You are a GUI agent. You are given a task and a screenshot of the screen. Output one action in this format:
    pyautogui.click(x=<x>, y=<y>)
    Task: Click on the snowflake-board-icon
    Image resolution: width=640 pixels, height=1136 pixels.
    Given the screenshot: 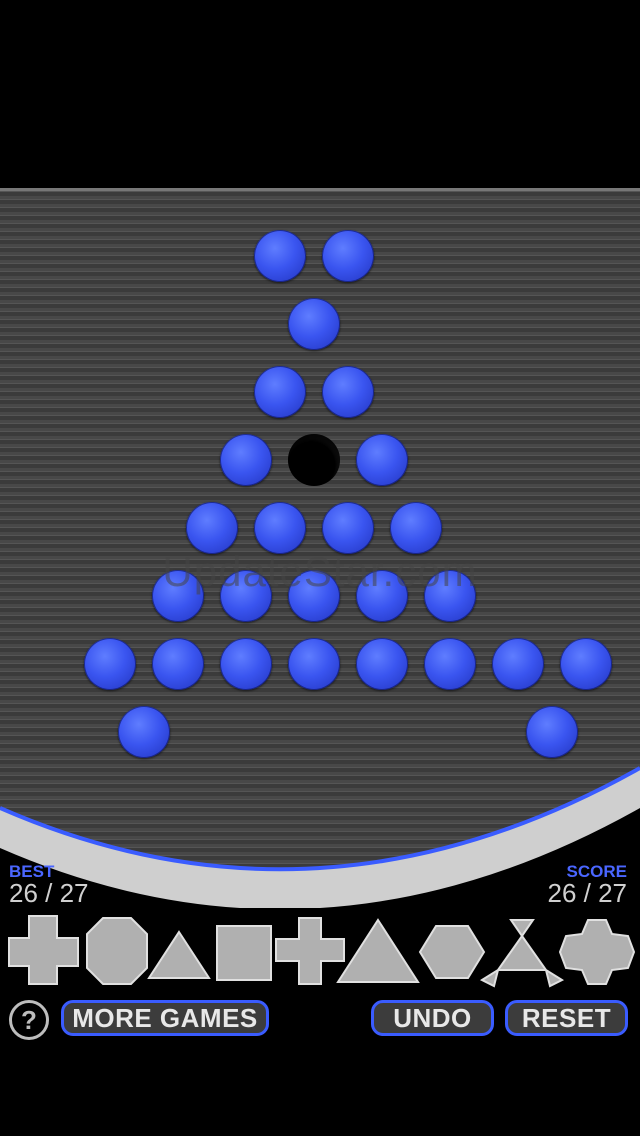 What is the action you would take?
    pyautogui.click(x=597, y=952)
    